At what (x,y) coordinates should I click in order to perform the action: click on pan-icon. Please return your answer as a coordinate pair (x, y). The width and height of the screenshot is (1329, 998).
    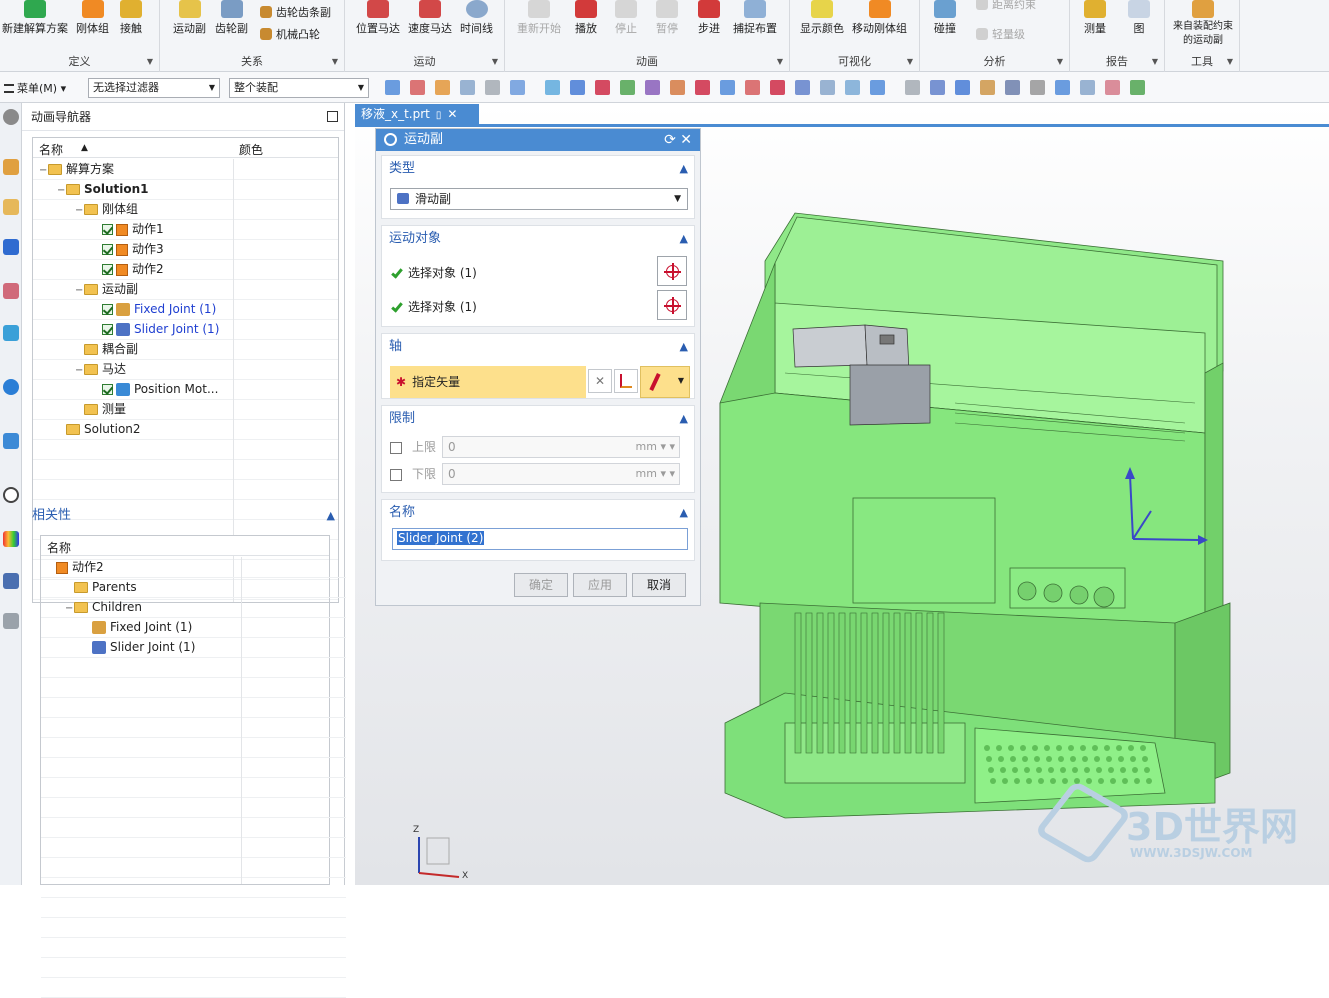
    Looking at the image, I should click on (1087, 87).